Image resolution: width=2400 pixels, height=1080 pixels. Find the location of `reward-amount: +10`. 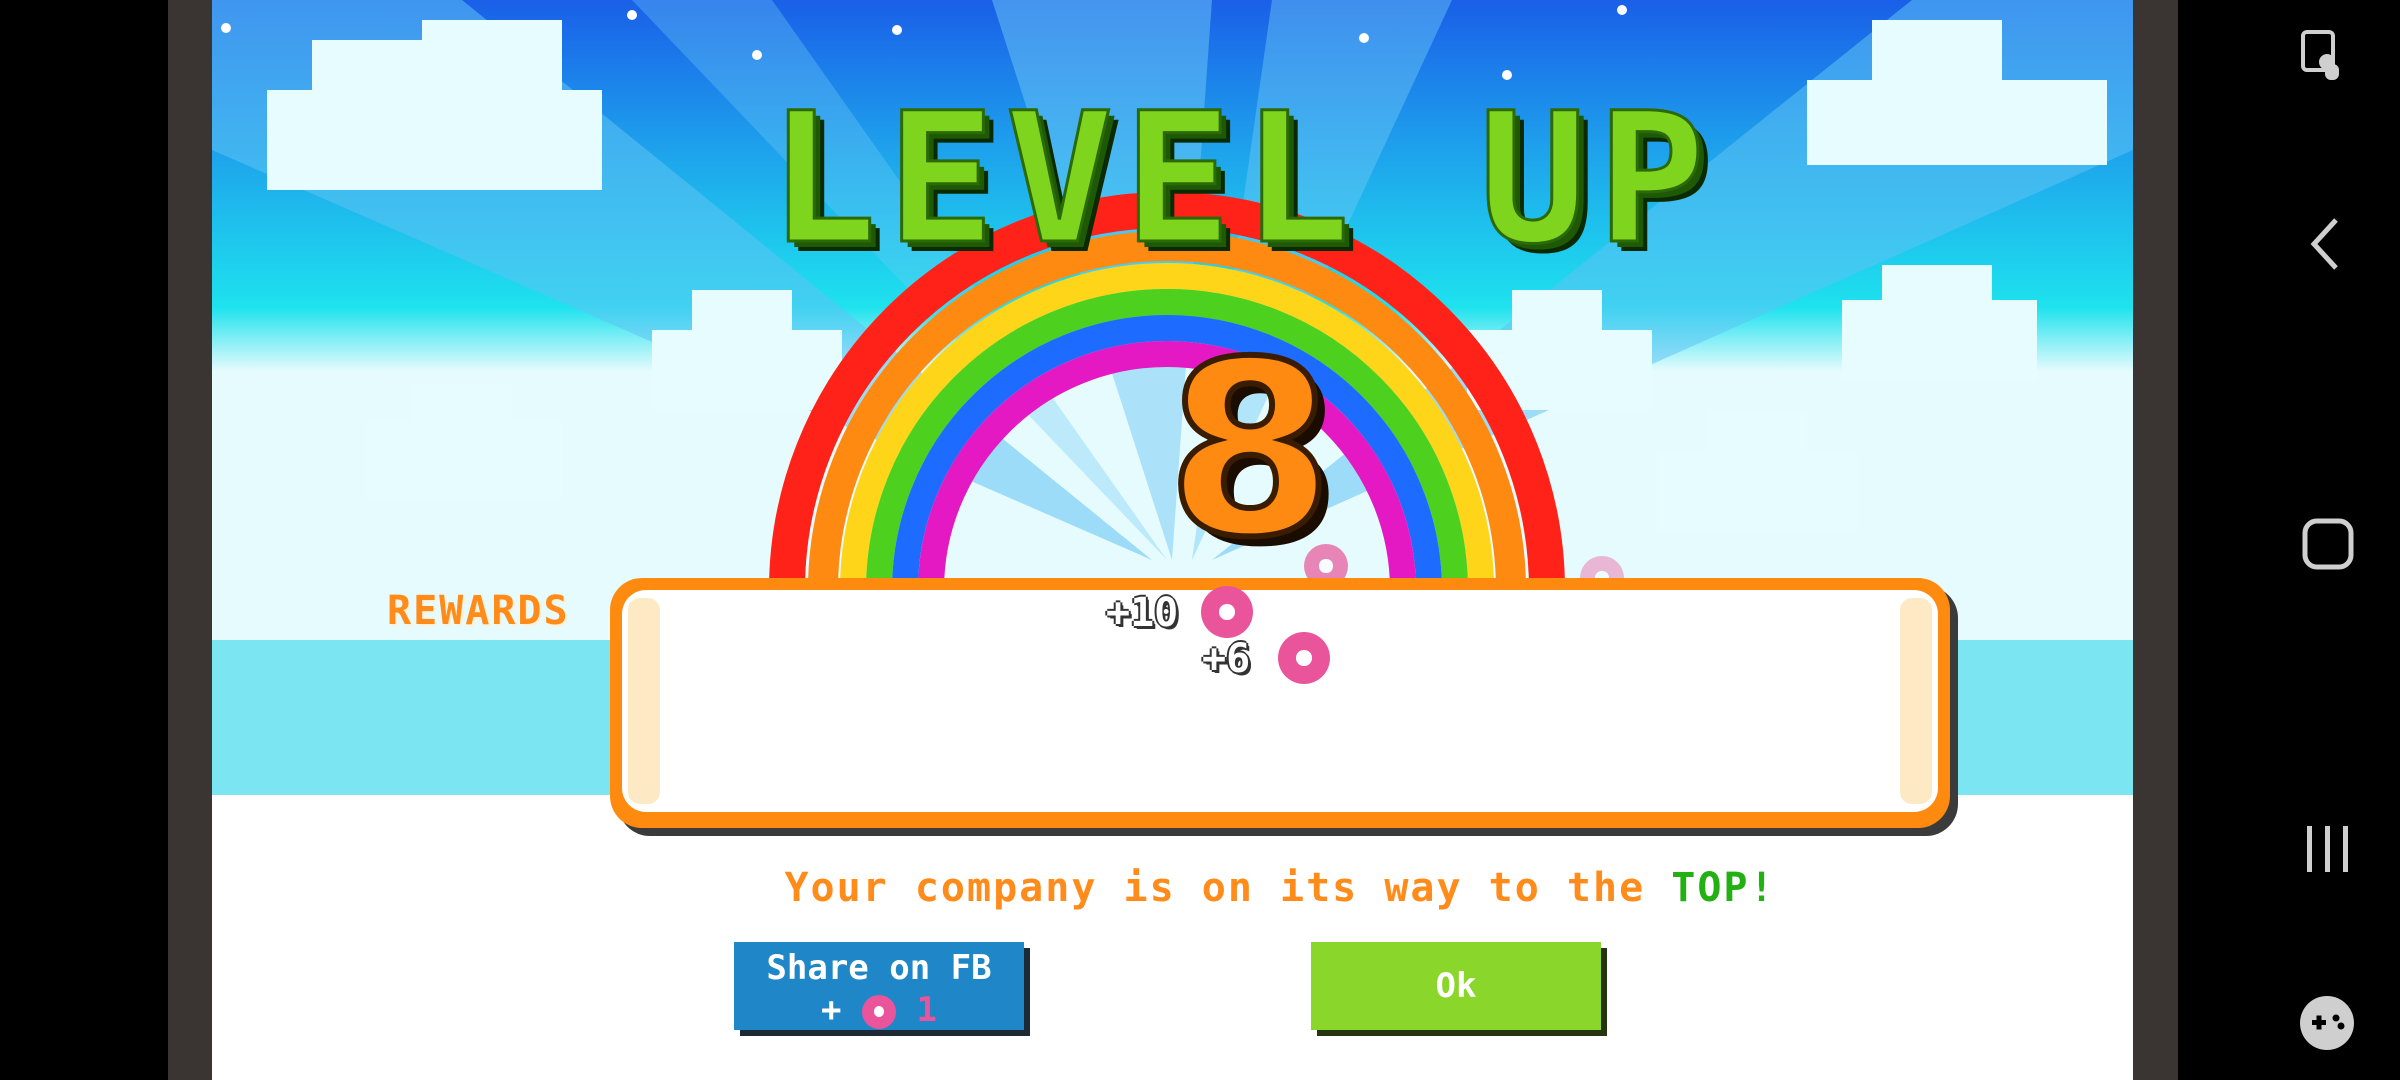

reward-amount: +10 is located at coordinates (1142, 613).